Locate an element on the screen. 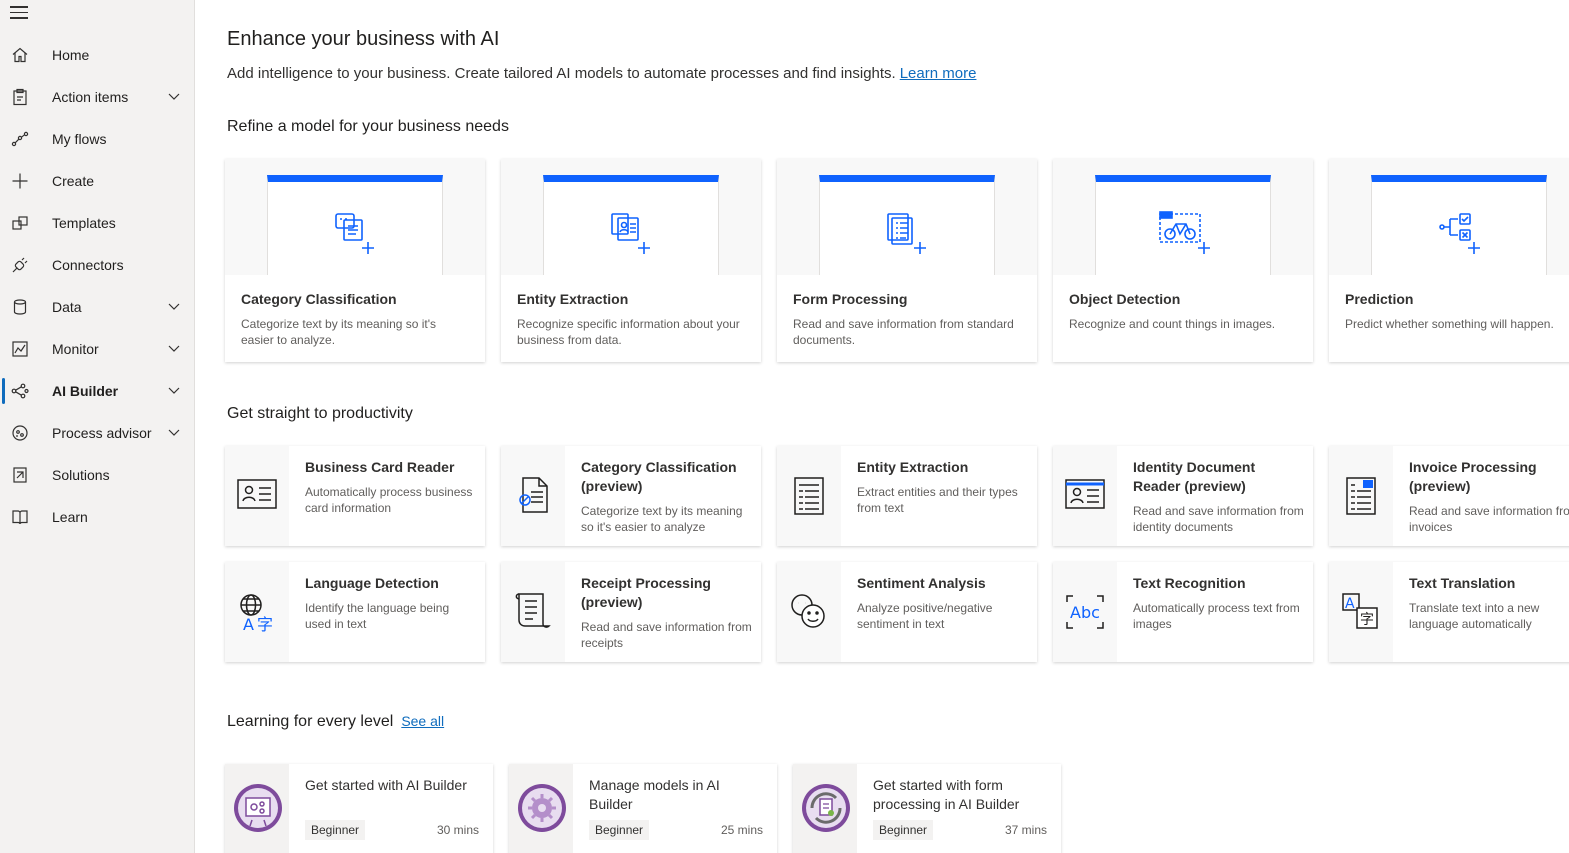 Image resolution: width=1569 pixels, height=853 pixels. id-card-icon is located at coordinates (1085, 494).